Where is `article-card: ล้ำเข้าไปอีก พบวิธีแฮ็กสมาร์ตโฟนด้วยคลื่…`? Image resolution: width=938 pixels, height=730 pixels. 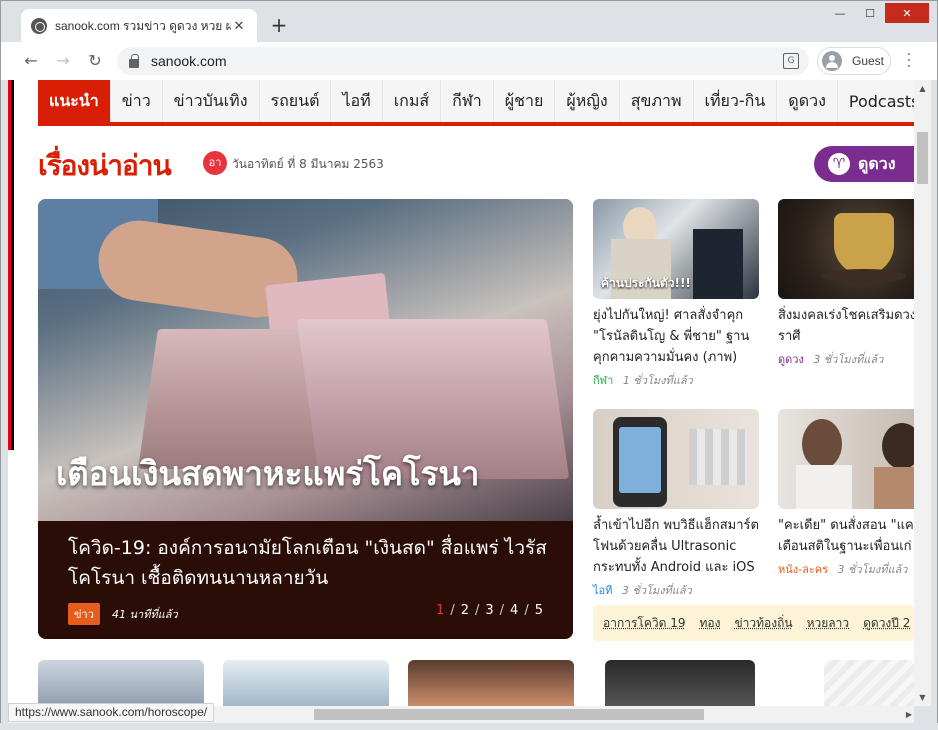
article-card: ล้ำเข้าไปอีก พบวิธีแฮ็กสมาร์ตโฟนด้วยคลื่… is located at coordinates (676, 504).